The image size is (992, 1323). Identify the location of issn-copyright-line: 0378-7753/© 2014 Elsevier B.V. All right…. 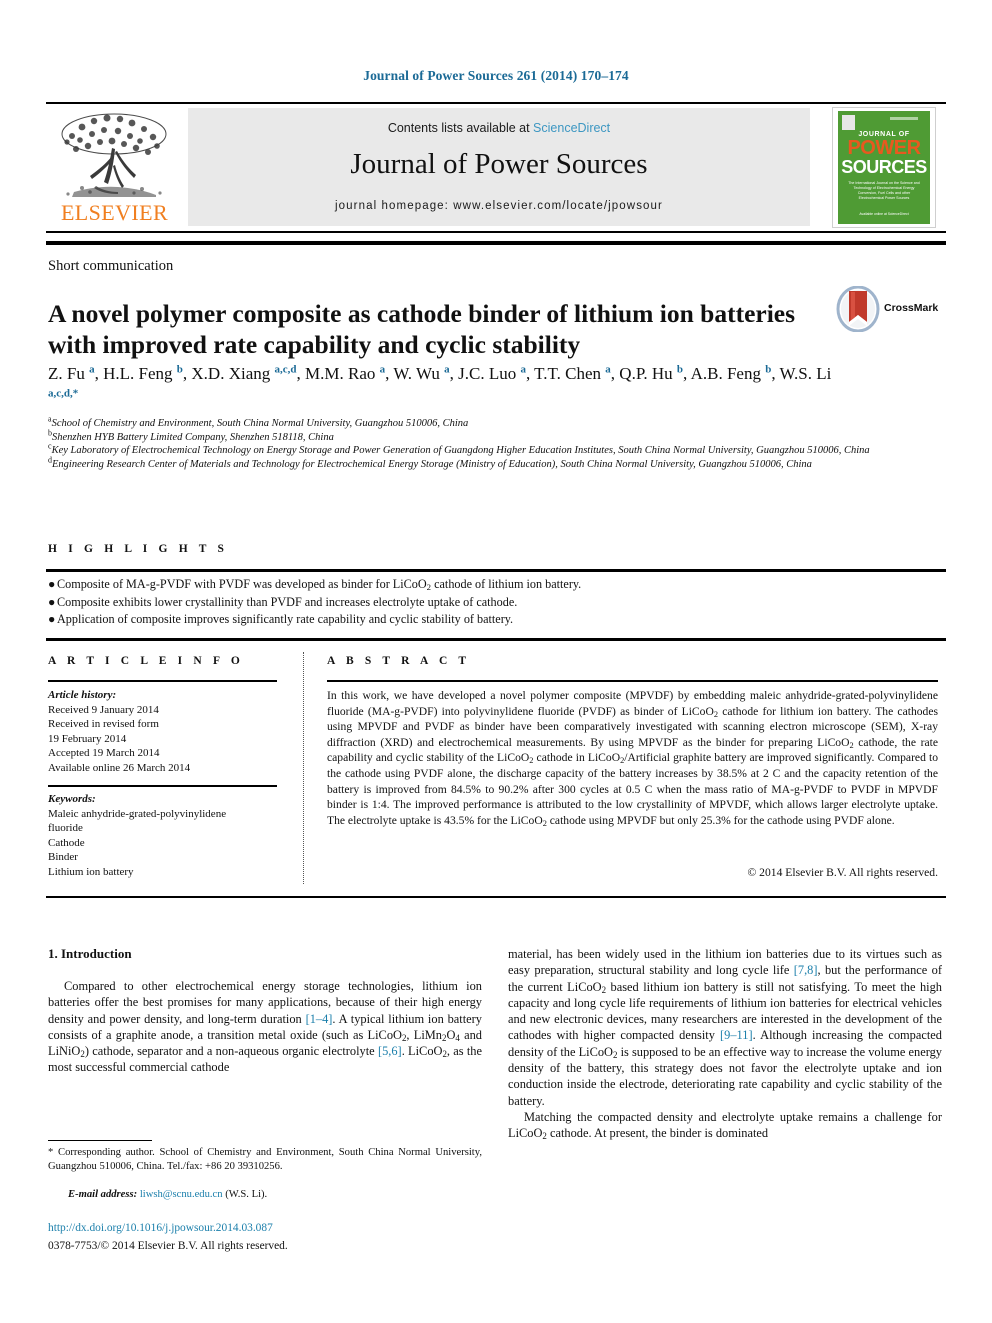
(168, 1246).